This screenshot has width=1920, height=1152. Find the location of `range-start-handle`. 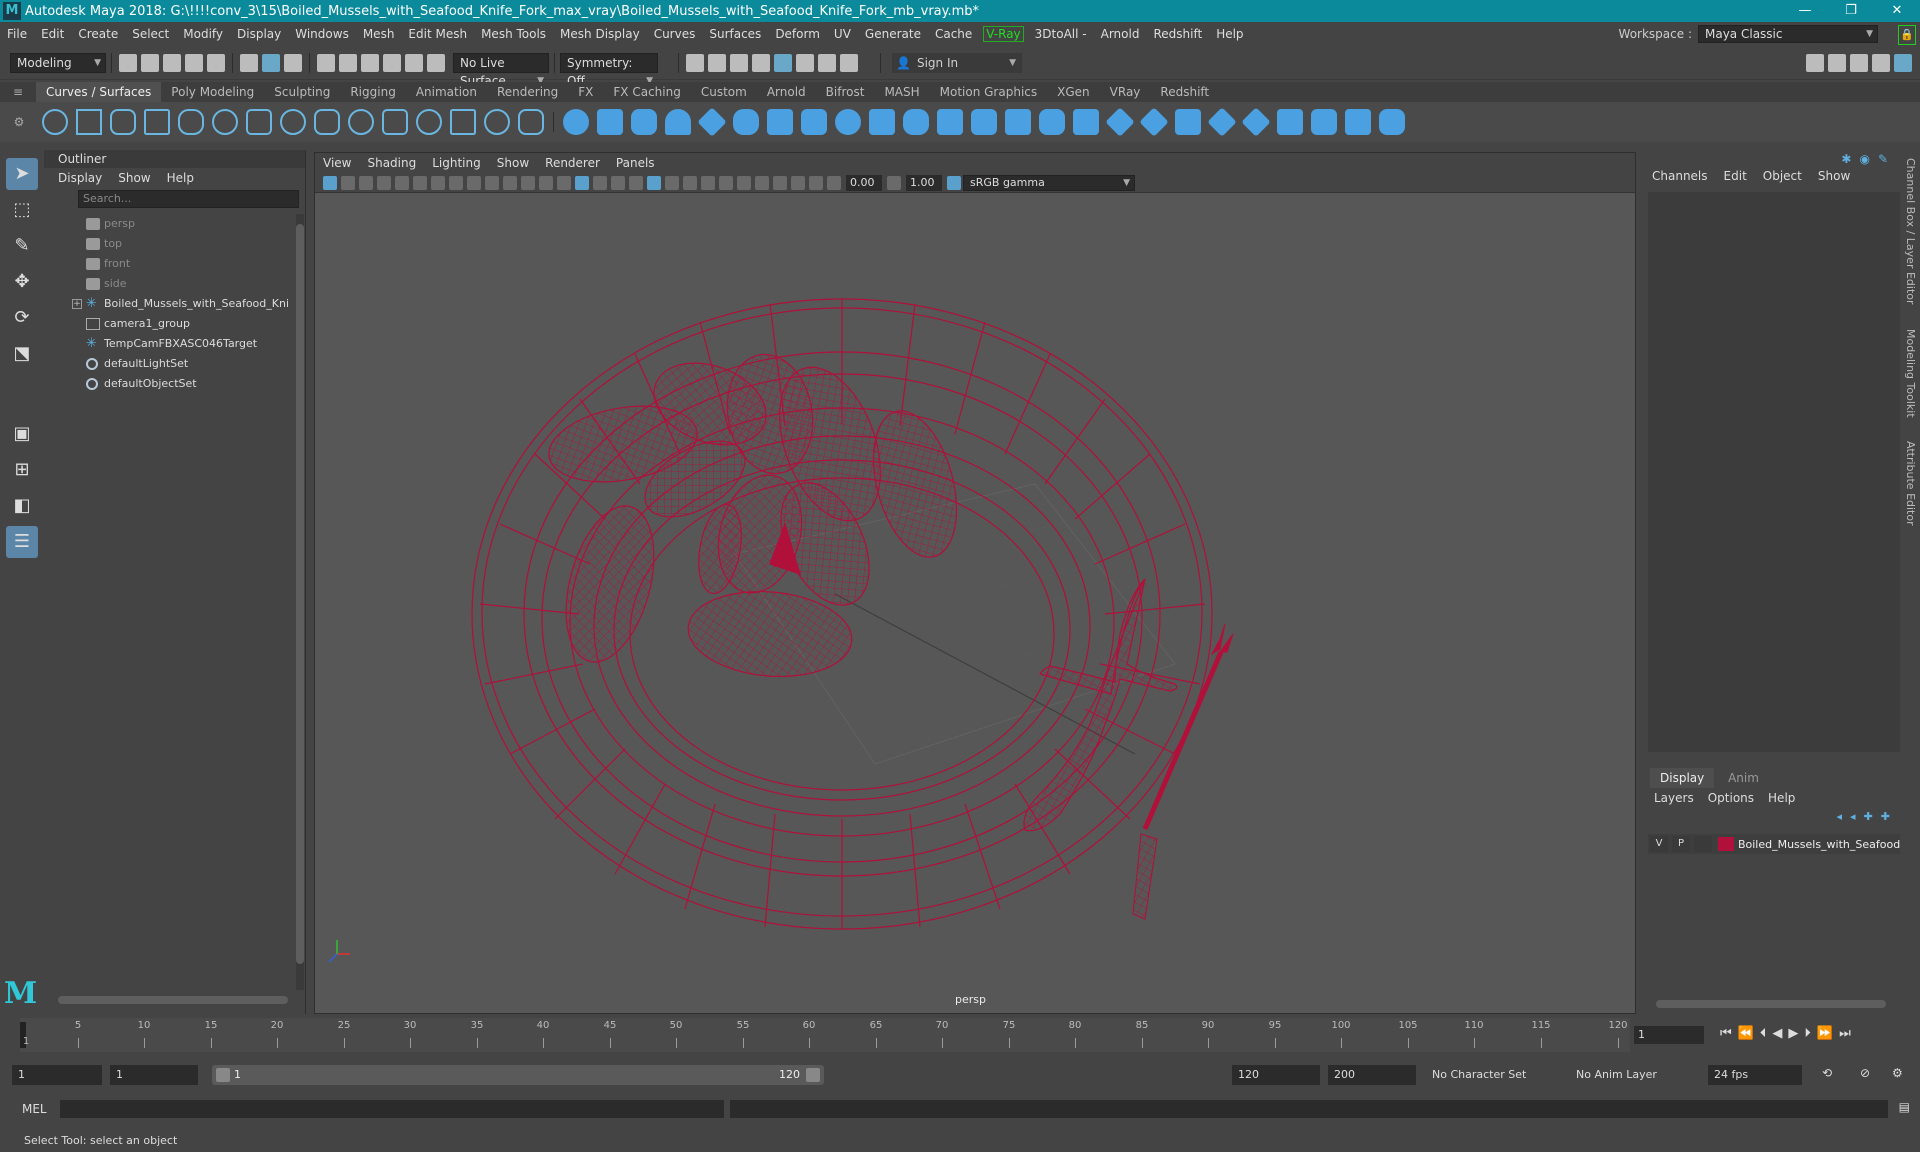

range-start-handle is located at coordinates (223, 1075).